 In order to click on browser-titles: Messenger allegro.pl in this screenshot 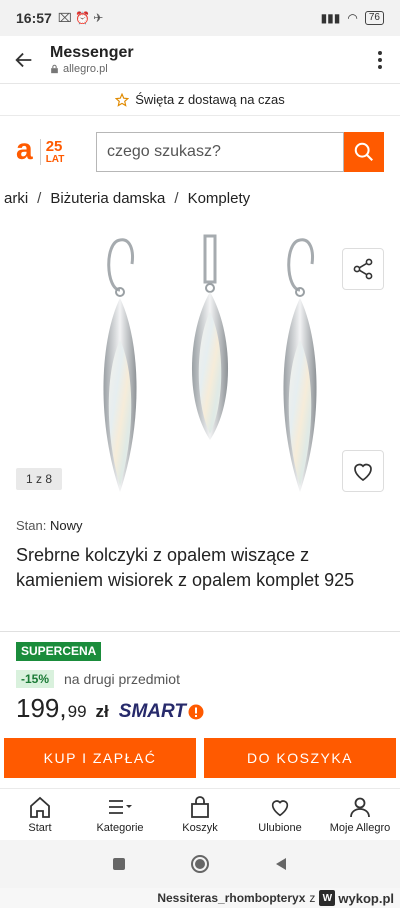, I will do `click(204, 59)`.